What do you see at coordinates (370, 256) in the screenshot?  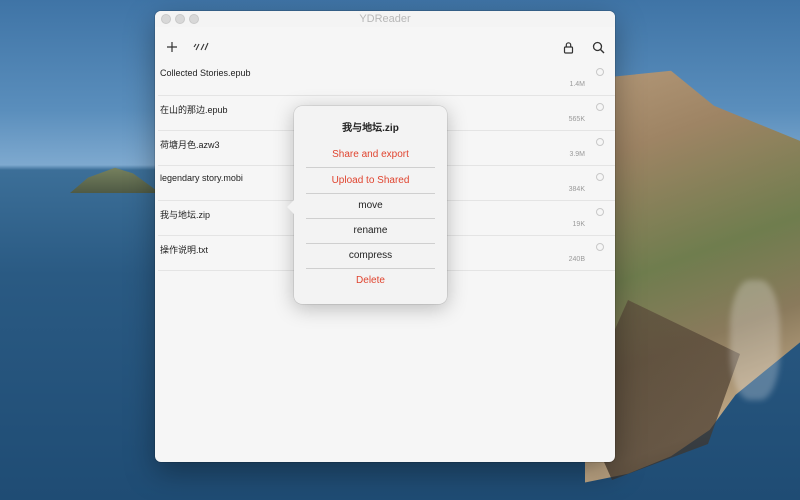 I see `compress-button: compress` at bounding box center [370, 256].